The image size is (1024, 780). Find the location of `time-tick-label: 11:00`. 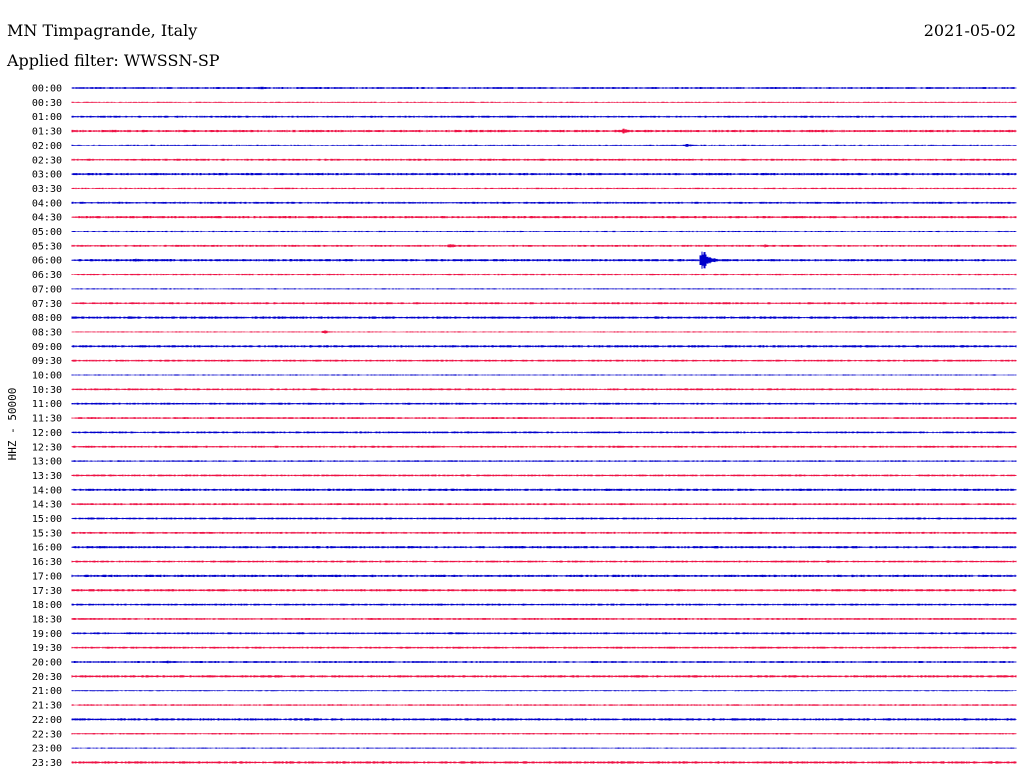

time-tick-label: 11:00 is located at coordinates (47, 404).